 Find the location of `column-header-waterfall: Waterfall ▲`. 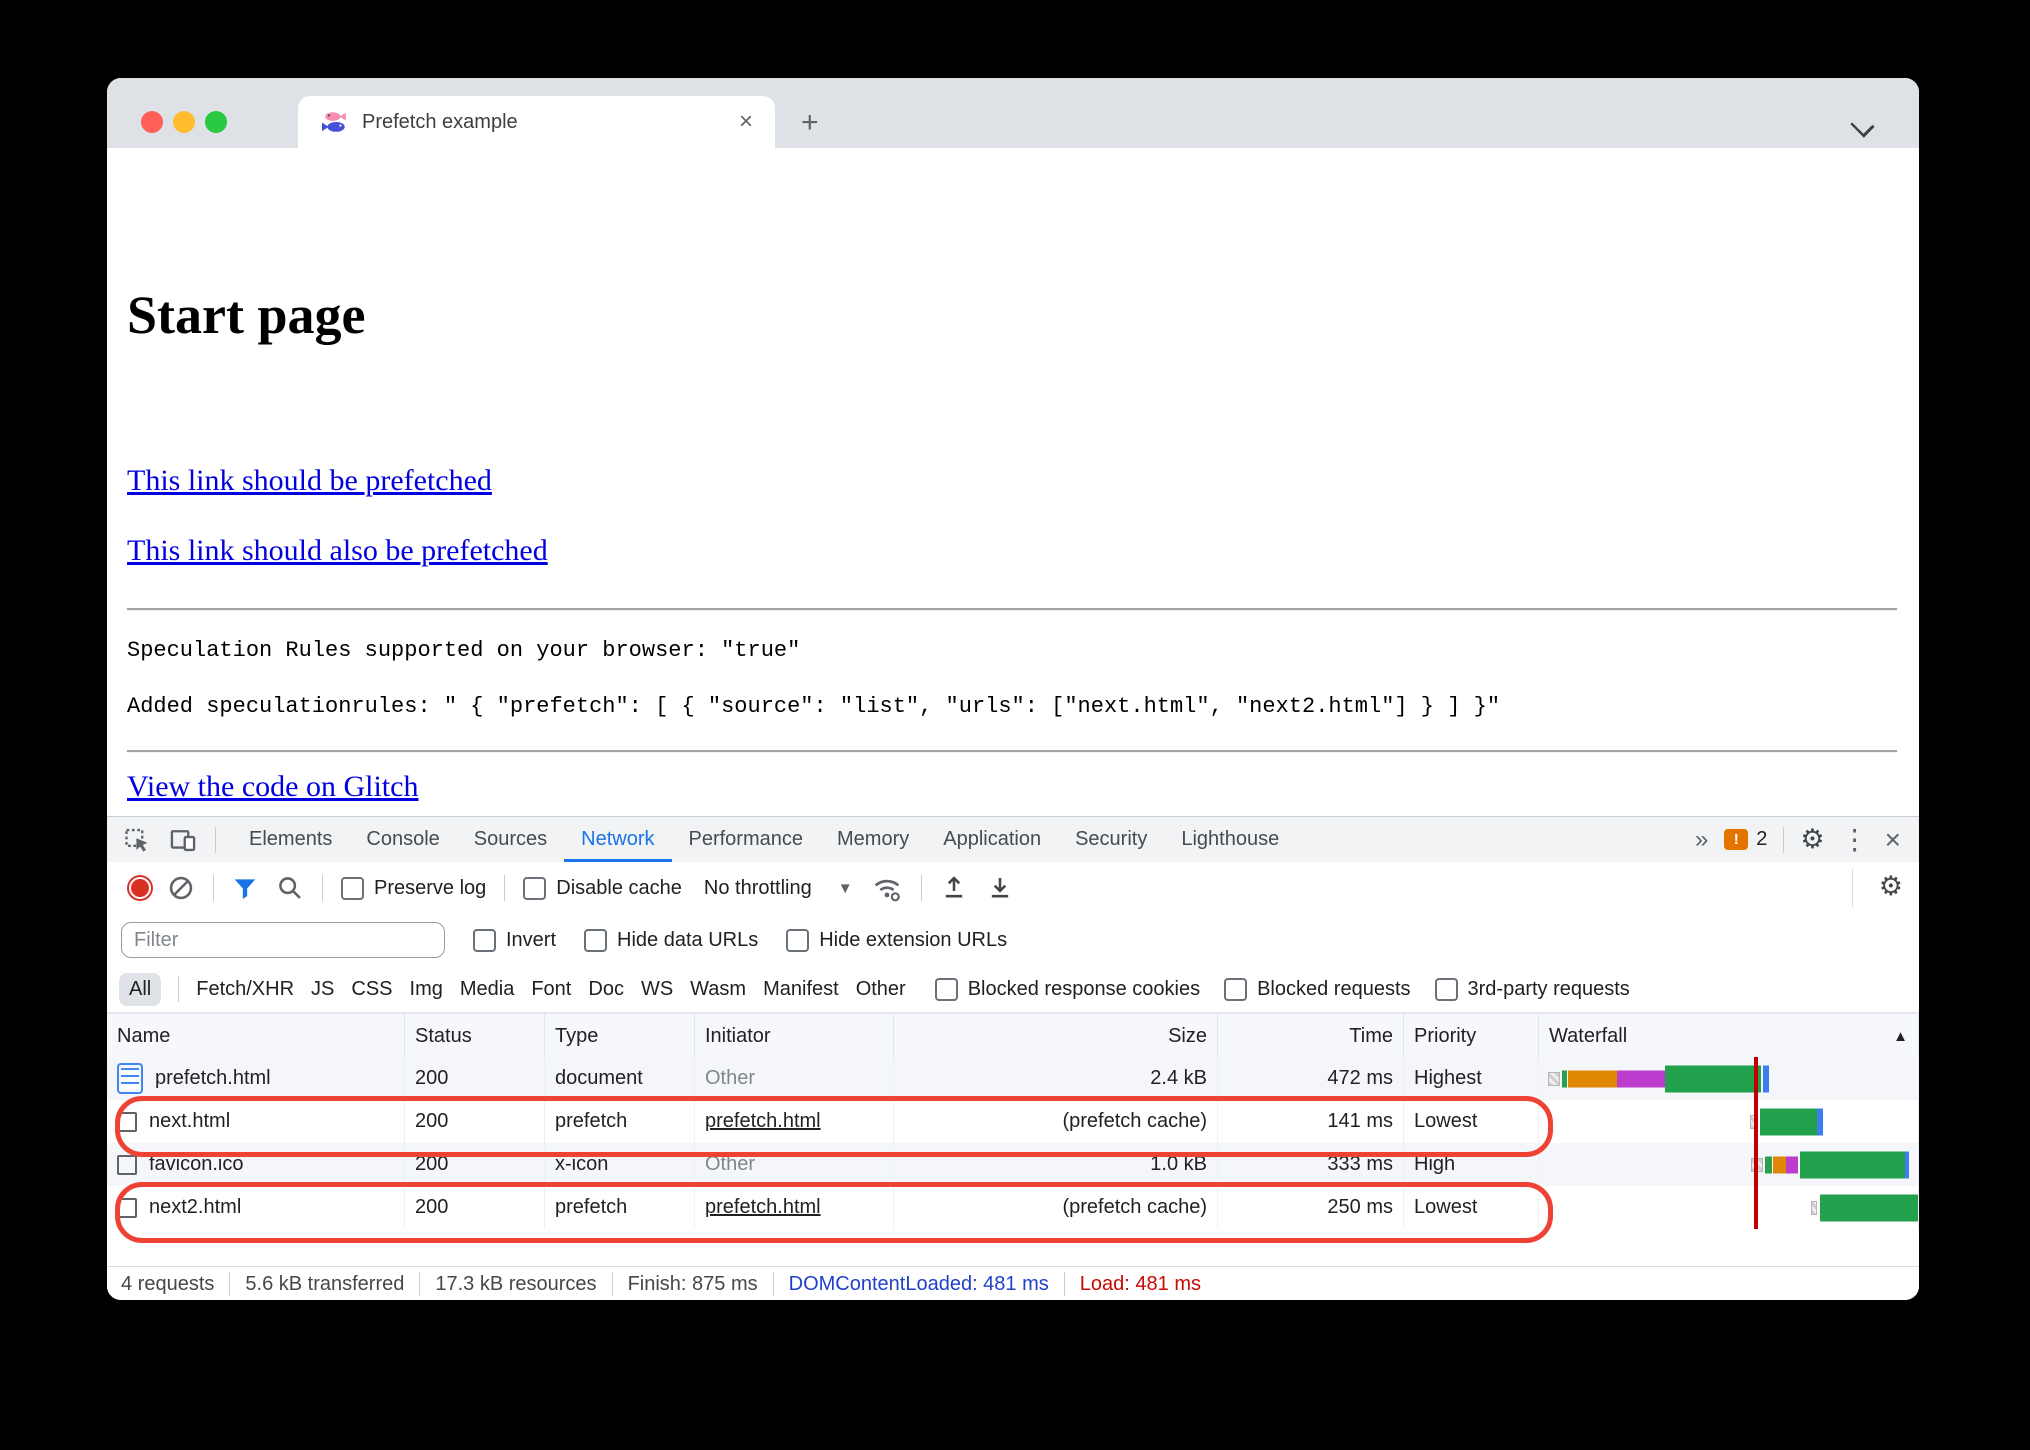

column-header-waterfall: Waterfall ▲ is located at coordinates (1729, 1036).